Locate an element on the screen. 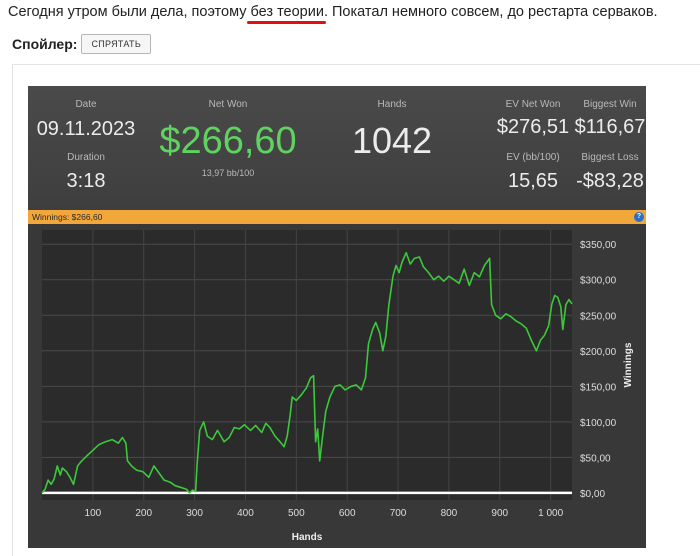  winnings-bar: Winnings: $266,60 ? is located at coordinates (337, 217).